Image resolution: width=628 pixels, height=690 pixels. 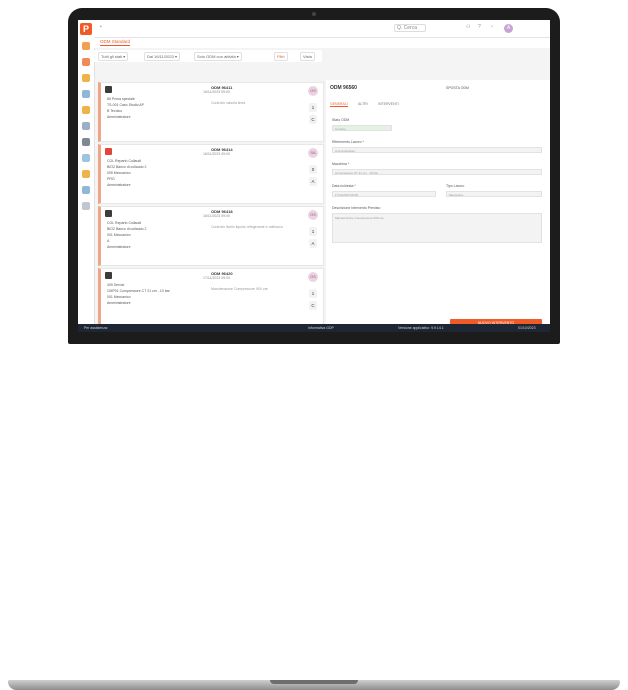 What do you see at coordinates (388, 104) in the screenshot?
I see `tab-interventi: INTERVENTI` at bounding box center [388, 104].